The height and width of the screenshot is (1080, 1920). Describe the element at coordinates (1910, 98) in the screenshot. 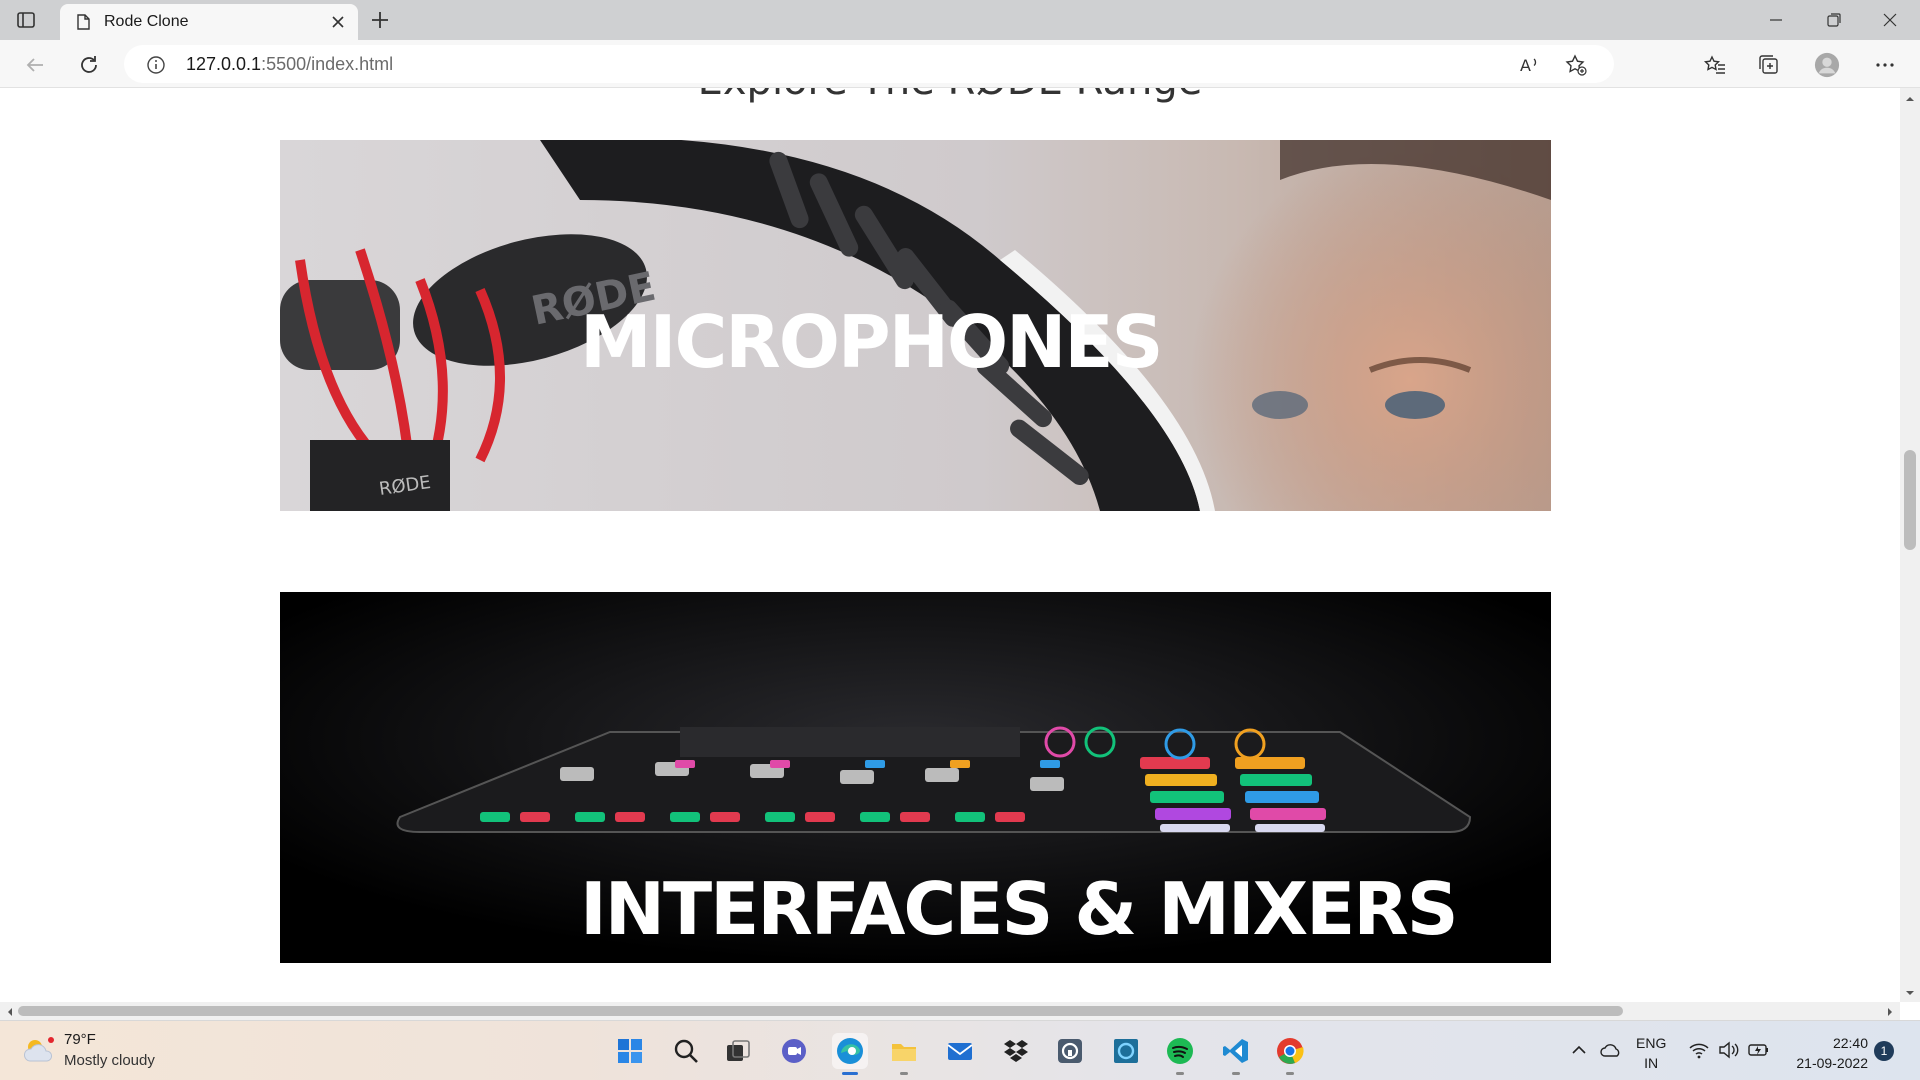

I see `scroll-up-icon` at that location.